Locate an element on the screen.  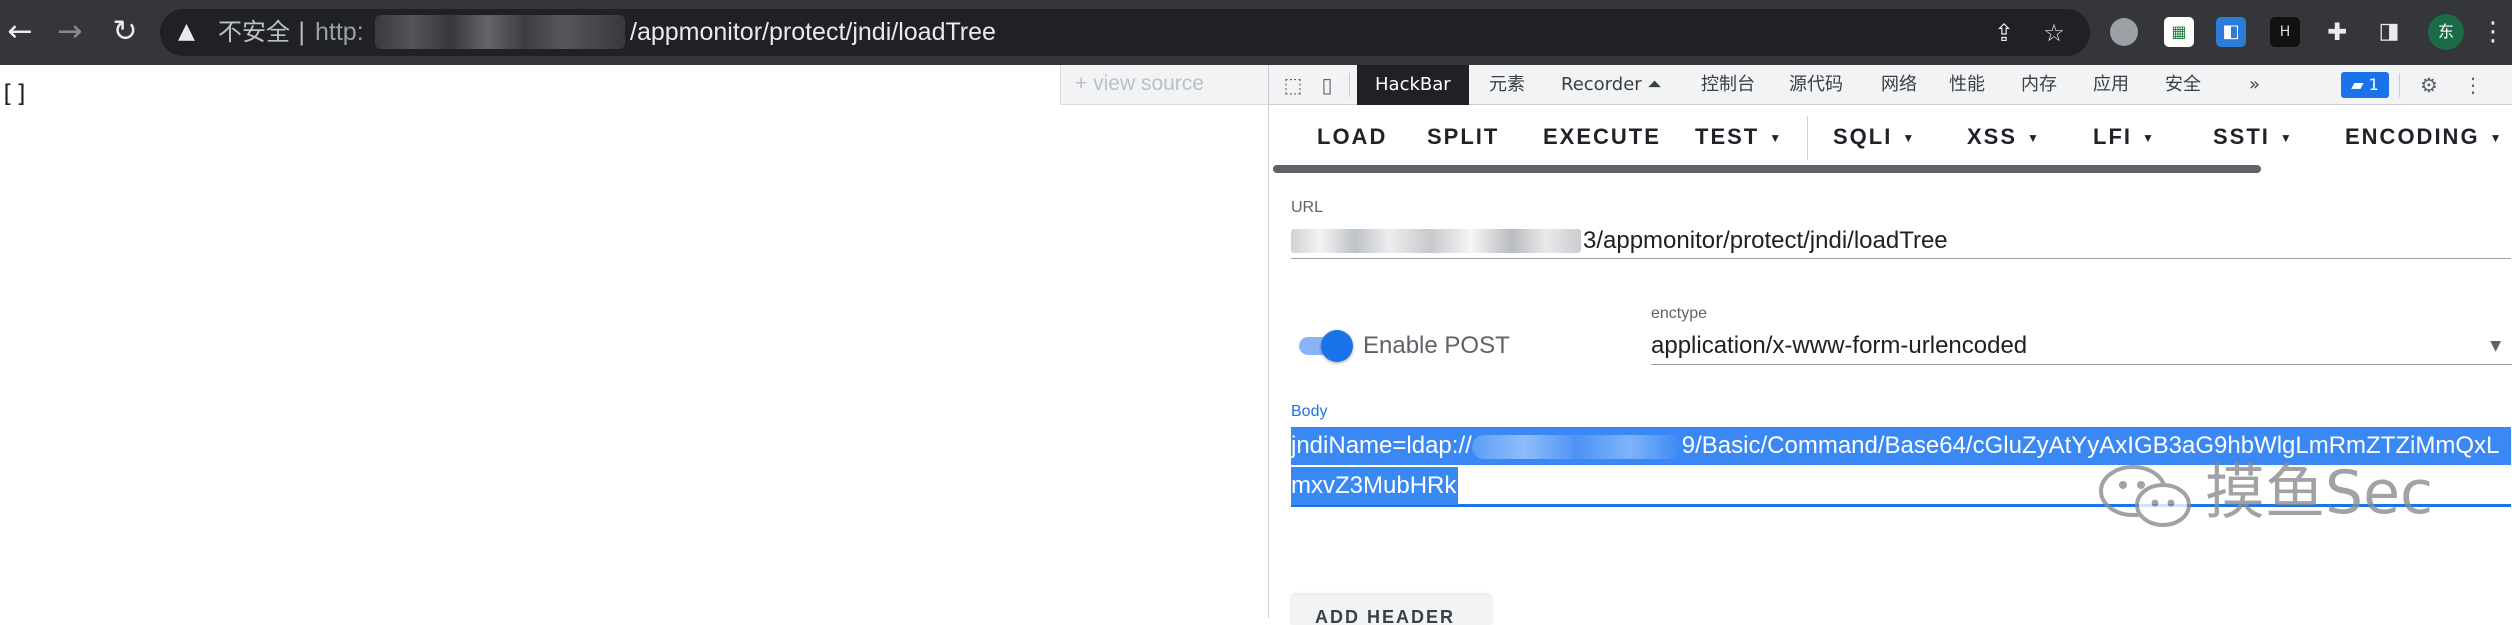
warning-triangle-icon: ▲ is located at coordinates (191, 32).